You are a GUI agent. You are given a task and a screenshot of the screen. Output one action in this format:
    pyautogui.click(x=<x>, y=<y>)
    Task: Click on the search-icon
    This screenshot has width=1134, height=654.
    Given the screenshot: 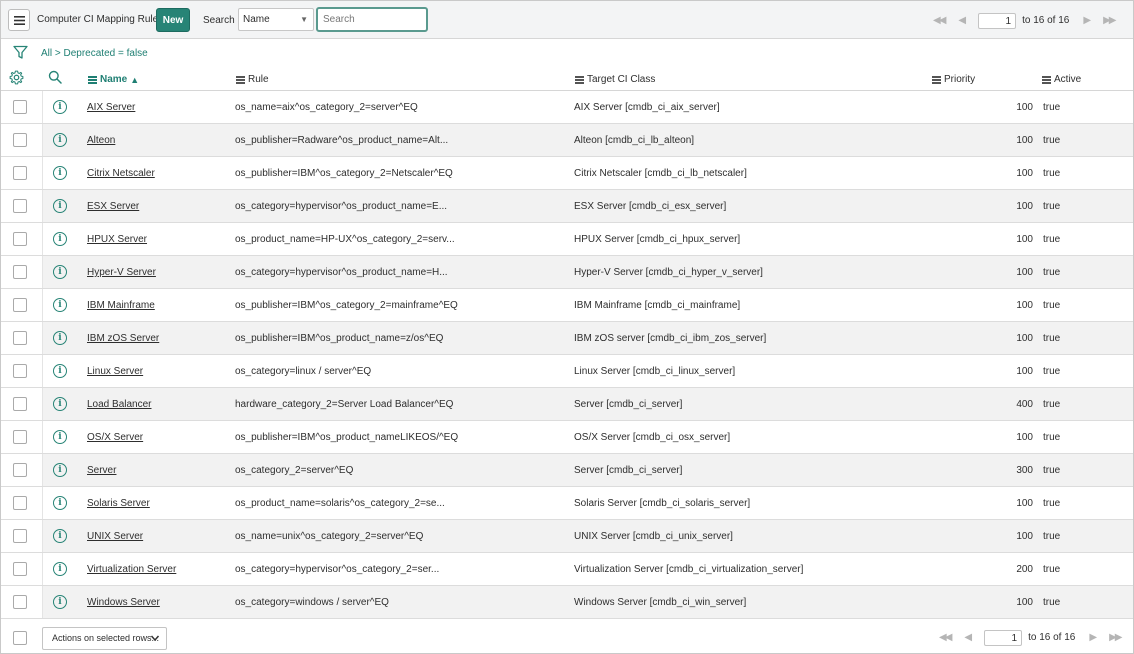 What is the action you would take?
    pyautogui.click(x=55, y=77)
    